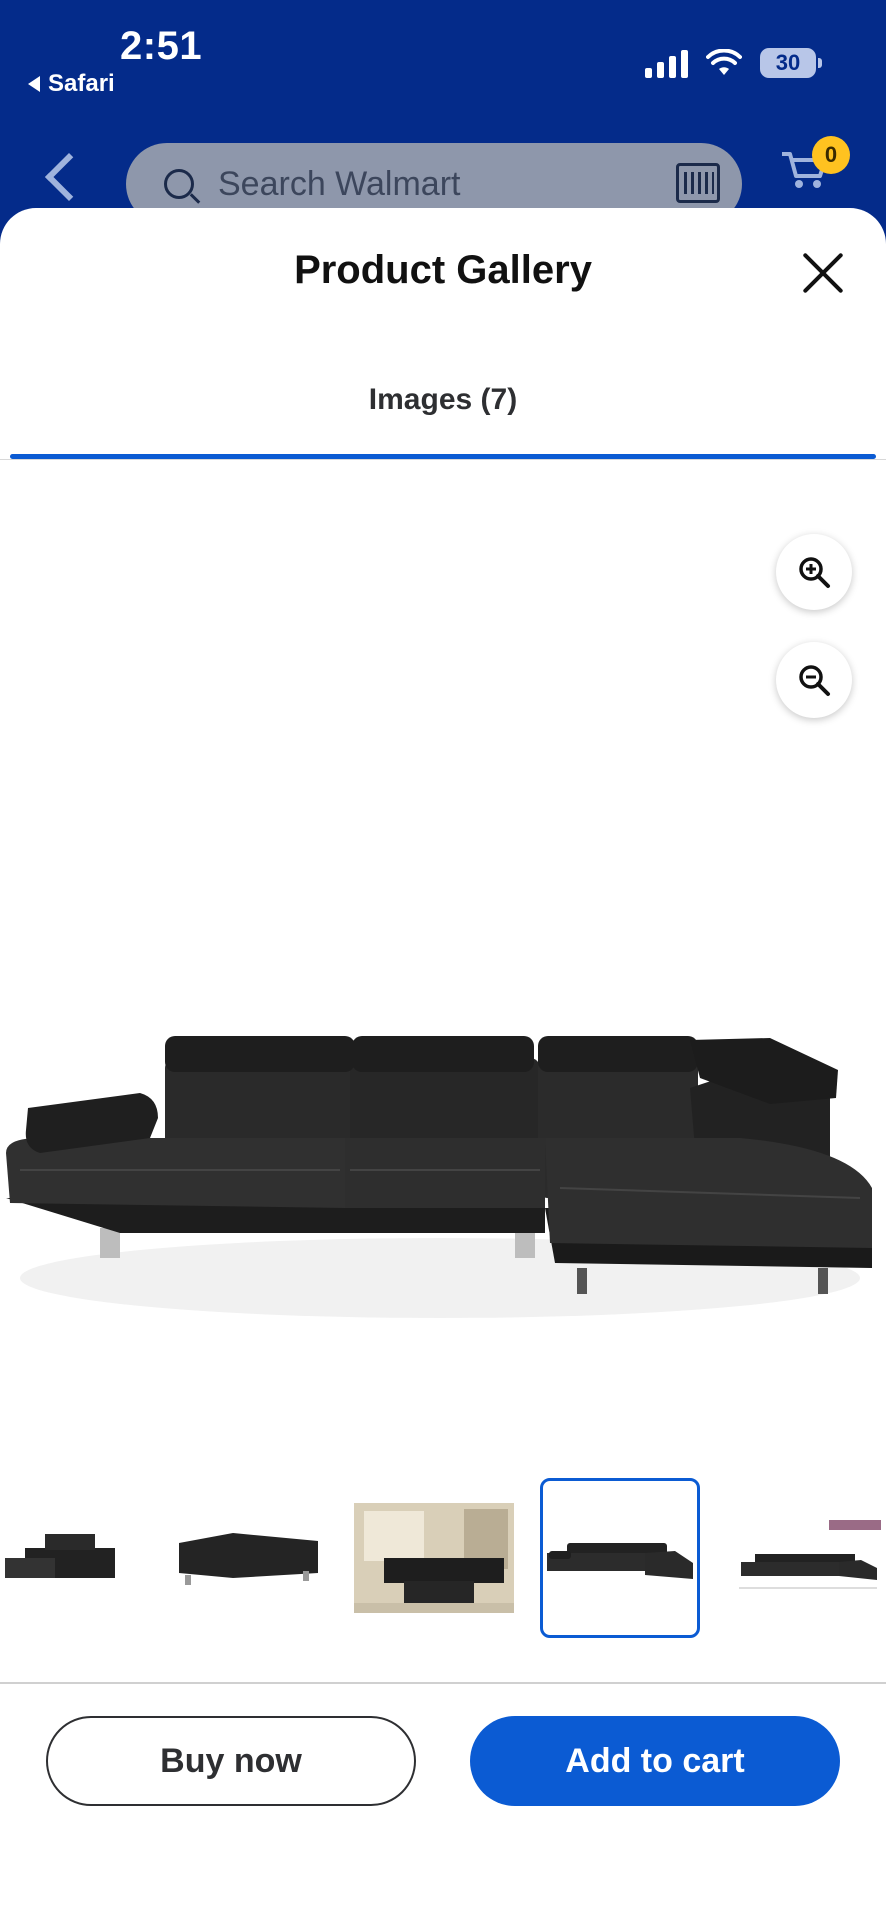 The width and height of the screenshot is (886, 1920). What do you see at coordinates (655, 1761) in the screenshot?
I see `add-to-cart-button: Add to cart` at bounding box center [655, 1761].